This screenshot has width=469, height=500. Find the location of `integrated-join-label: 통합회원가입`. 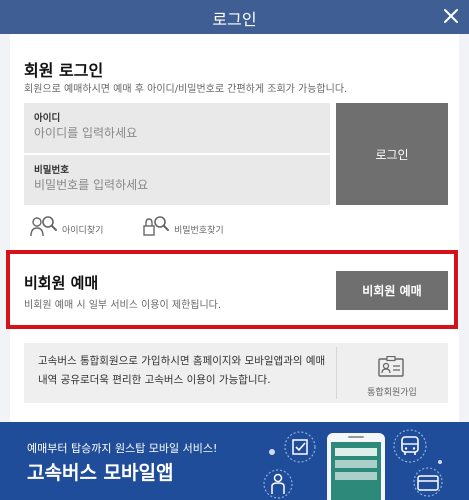

integrated-join-label: 통합회원가입 is located at coordinates (392, 393).